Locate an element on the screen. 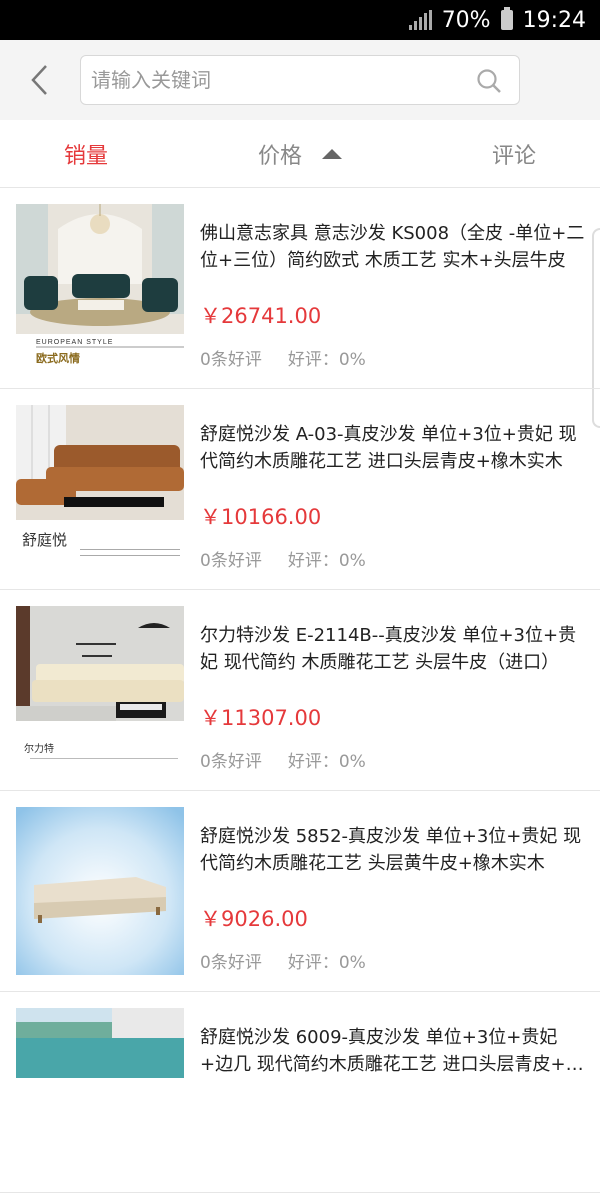  product-image: 舒庭悦 is located at coordinates (100, 489).